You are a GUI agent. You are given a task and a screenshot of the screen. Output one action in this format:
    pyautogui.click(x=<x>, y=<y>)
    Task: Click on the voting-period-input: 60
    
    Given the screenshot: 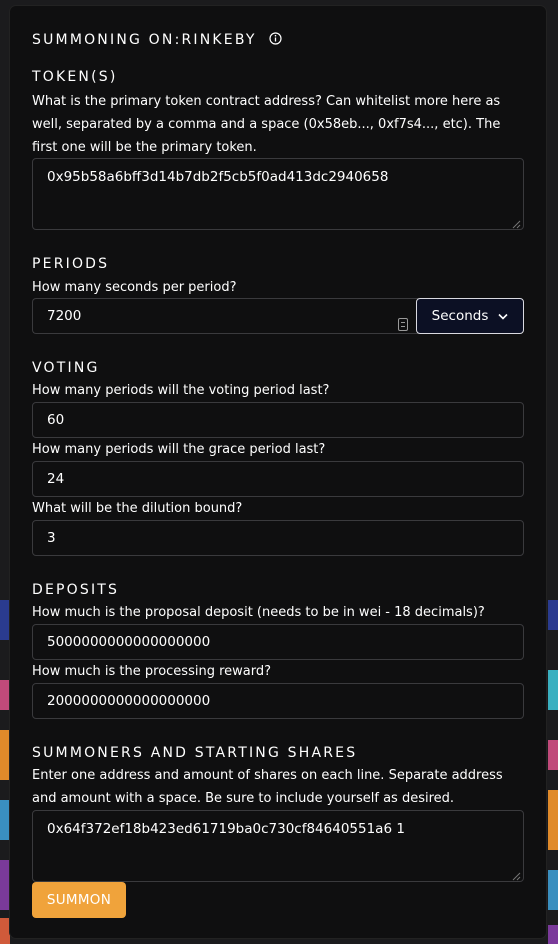 What is the action you would take?
    pyautogui.click(x=278, y=420)
    